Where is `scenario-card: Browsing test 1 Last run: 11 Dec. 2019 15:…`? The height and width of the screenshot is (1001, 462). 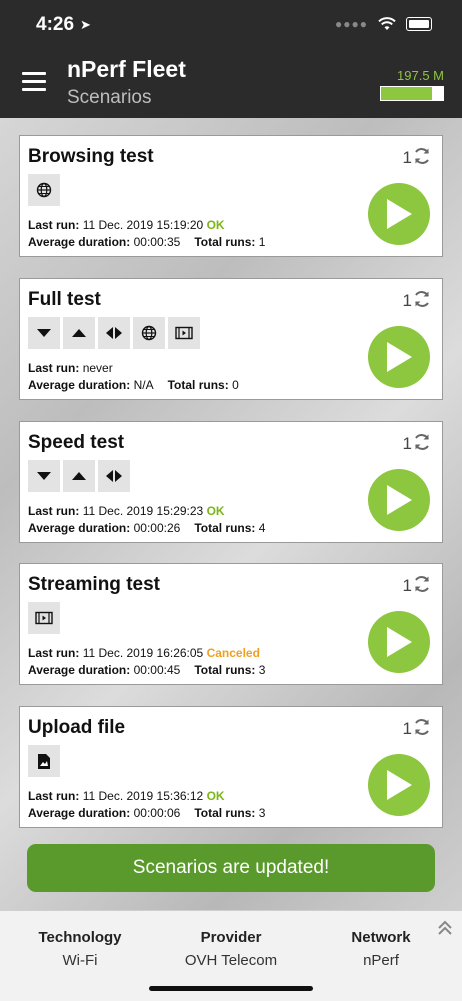
scenario-card: Browsing test 1 Last run: 11 Dec. 2019 15:… is located at coordinates (231, 196).